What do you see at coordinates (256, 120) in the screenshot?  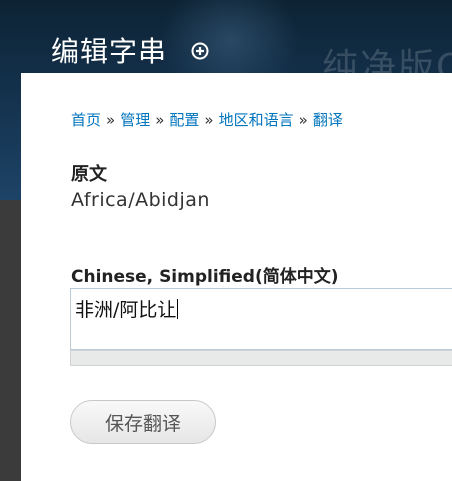 I see `breadcrumb-regional-link: 地区和语言` at bounding box center [256, 120].